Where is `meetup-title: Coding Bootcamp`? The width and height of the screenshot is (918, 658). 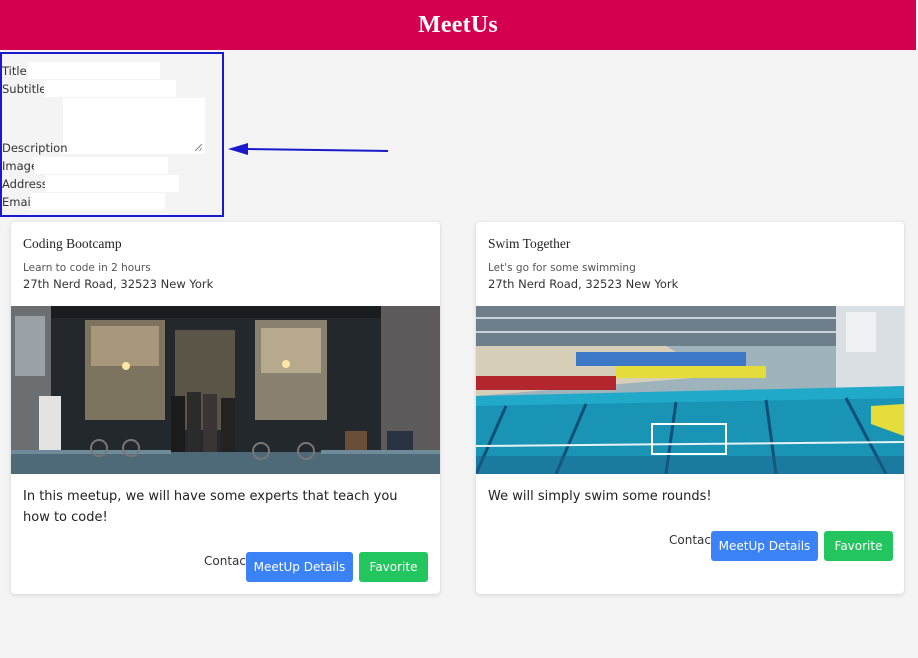
meetup-title: Coding Bootcamp is located at coordinates (72, 243).